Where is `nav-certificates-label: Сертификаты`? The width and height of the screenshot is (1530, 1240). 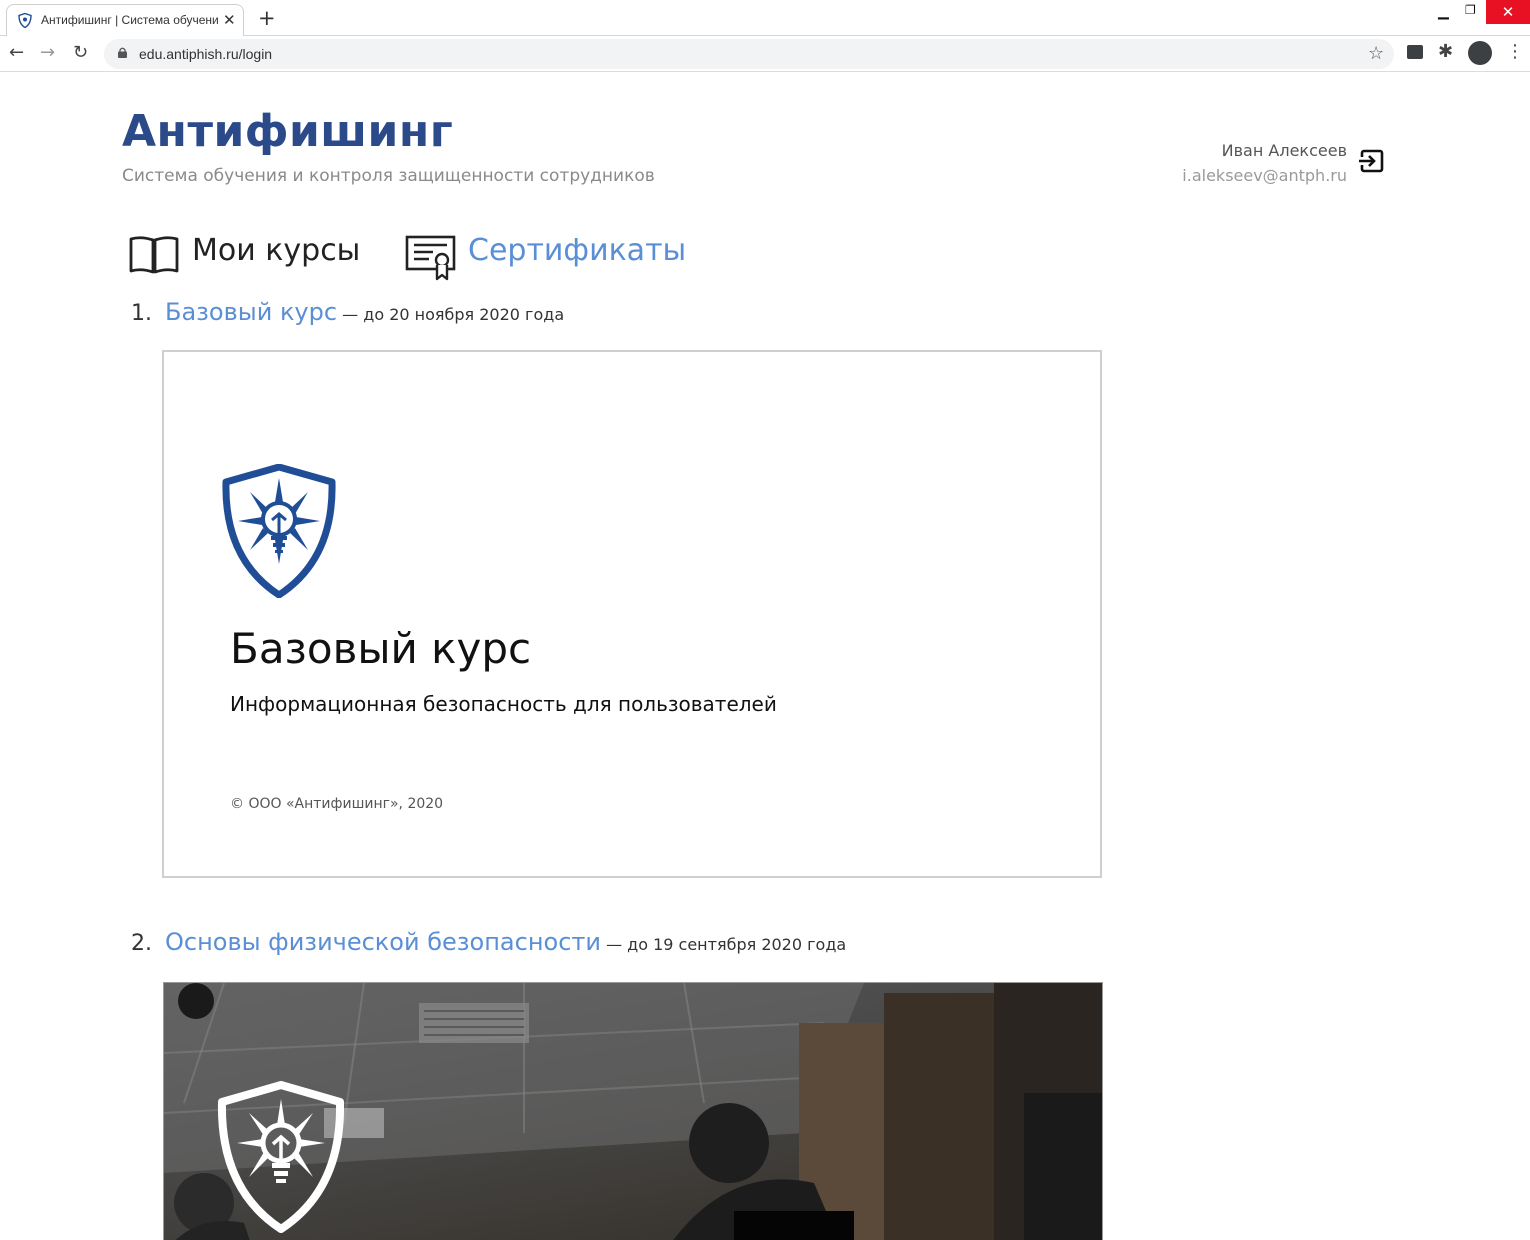 nav-certificates-label: Сертификаты is located at coordinates (577, 250).